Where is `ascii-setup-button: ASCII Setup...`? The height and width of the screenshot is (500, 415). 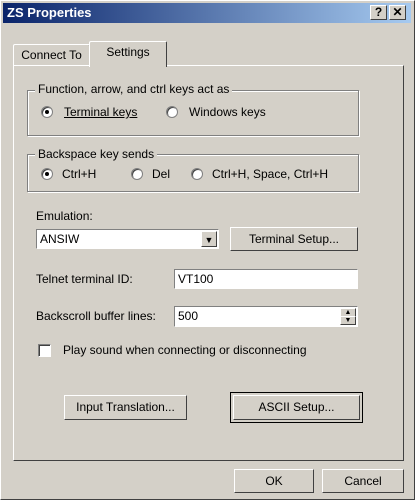 ascii-setup-button: ASCII Setup... is located at coordinates (296, 407).